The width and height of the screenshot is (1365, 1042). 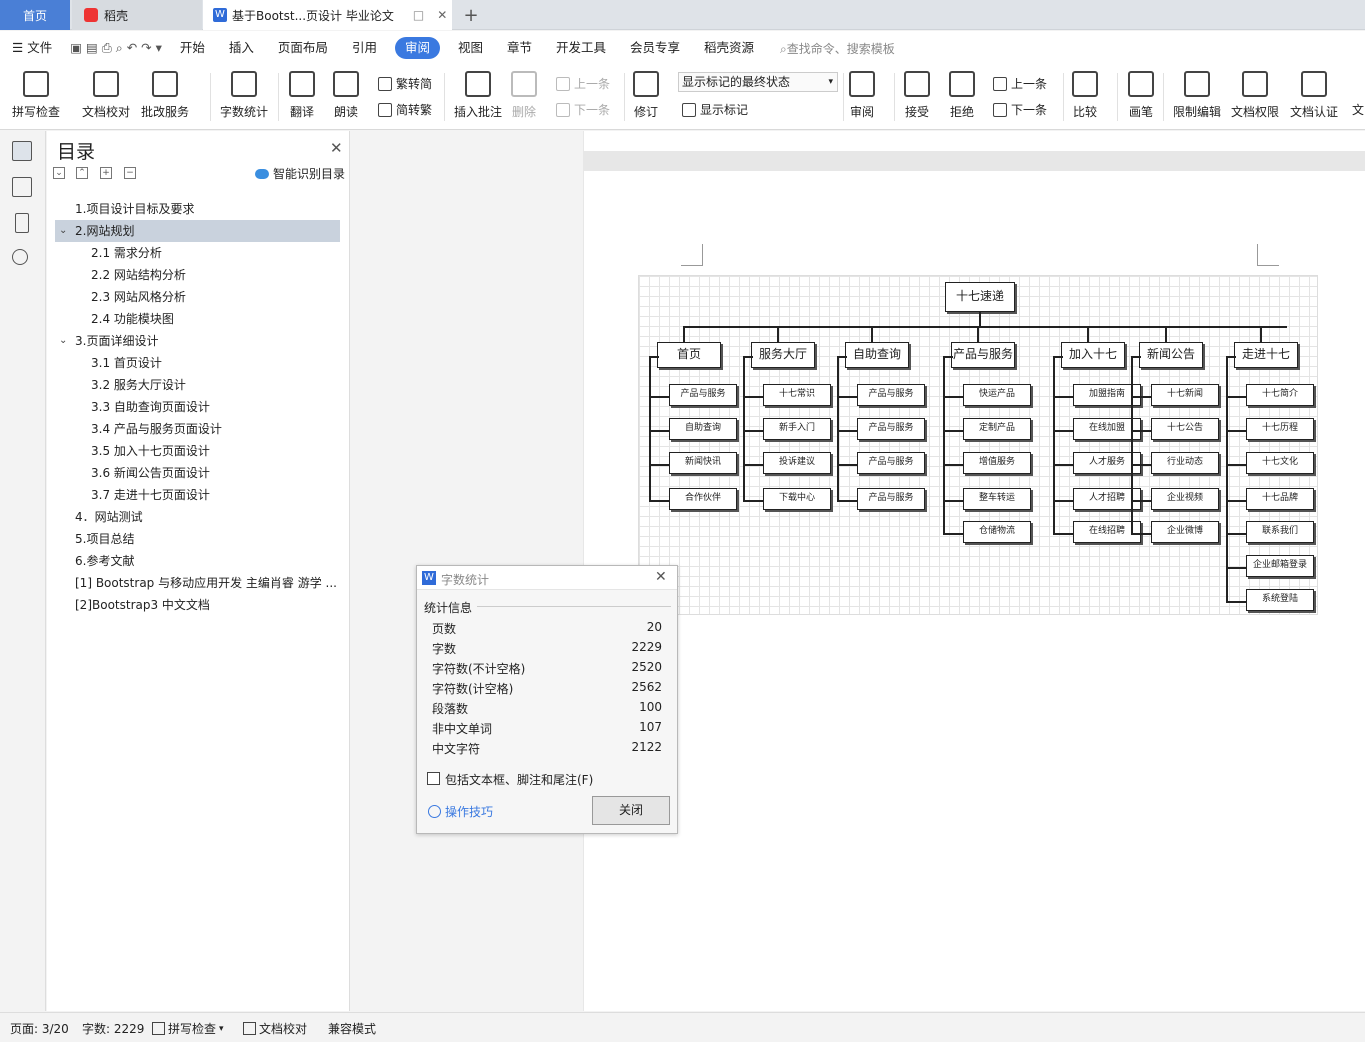 What do you see at coordinates (470, 48) in the screenshot?
I see `menu-view: 视图` at bounding box center [470, 48].